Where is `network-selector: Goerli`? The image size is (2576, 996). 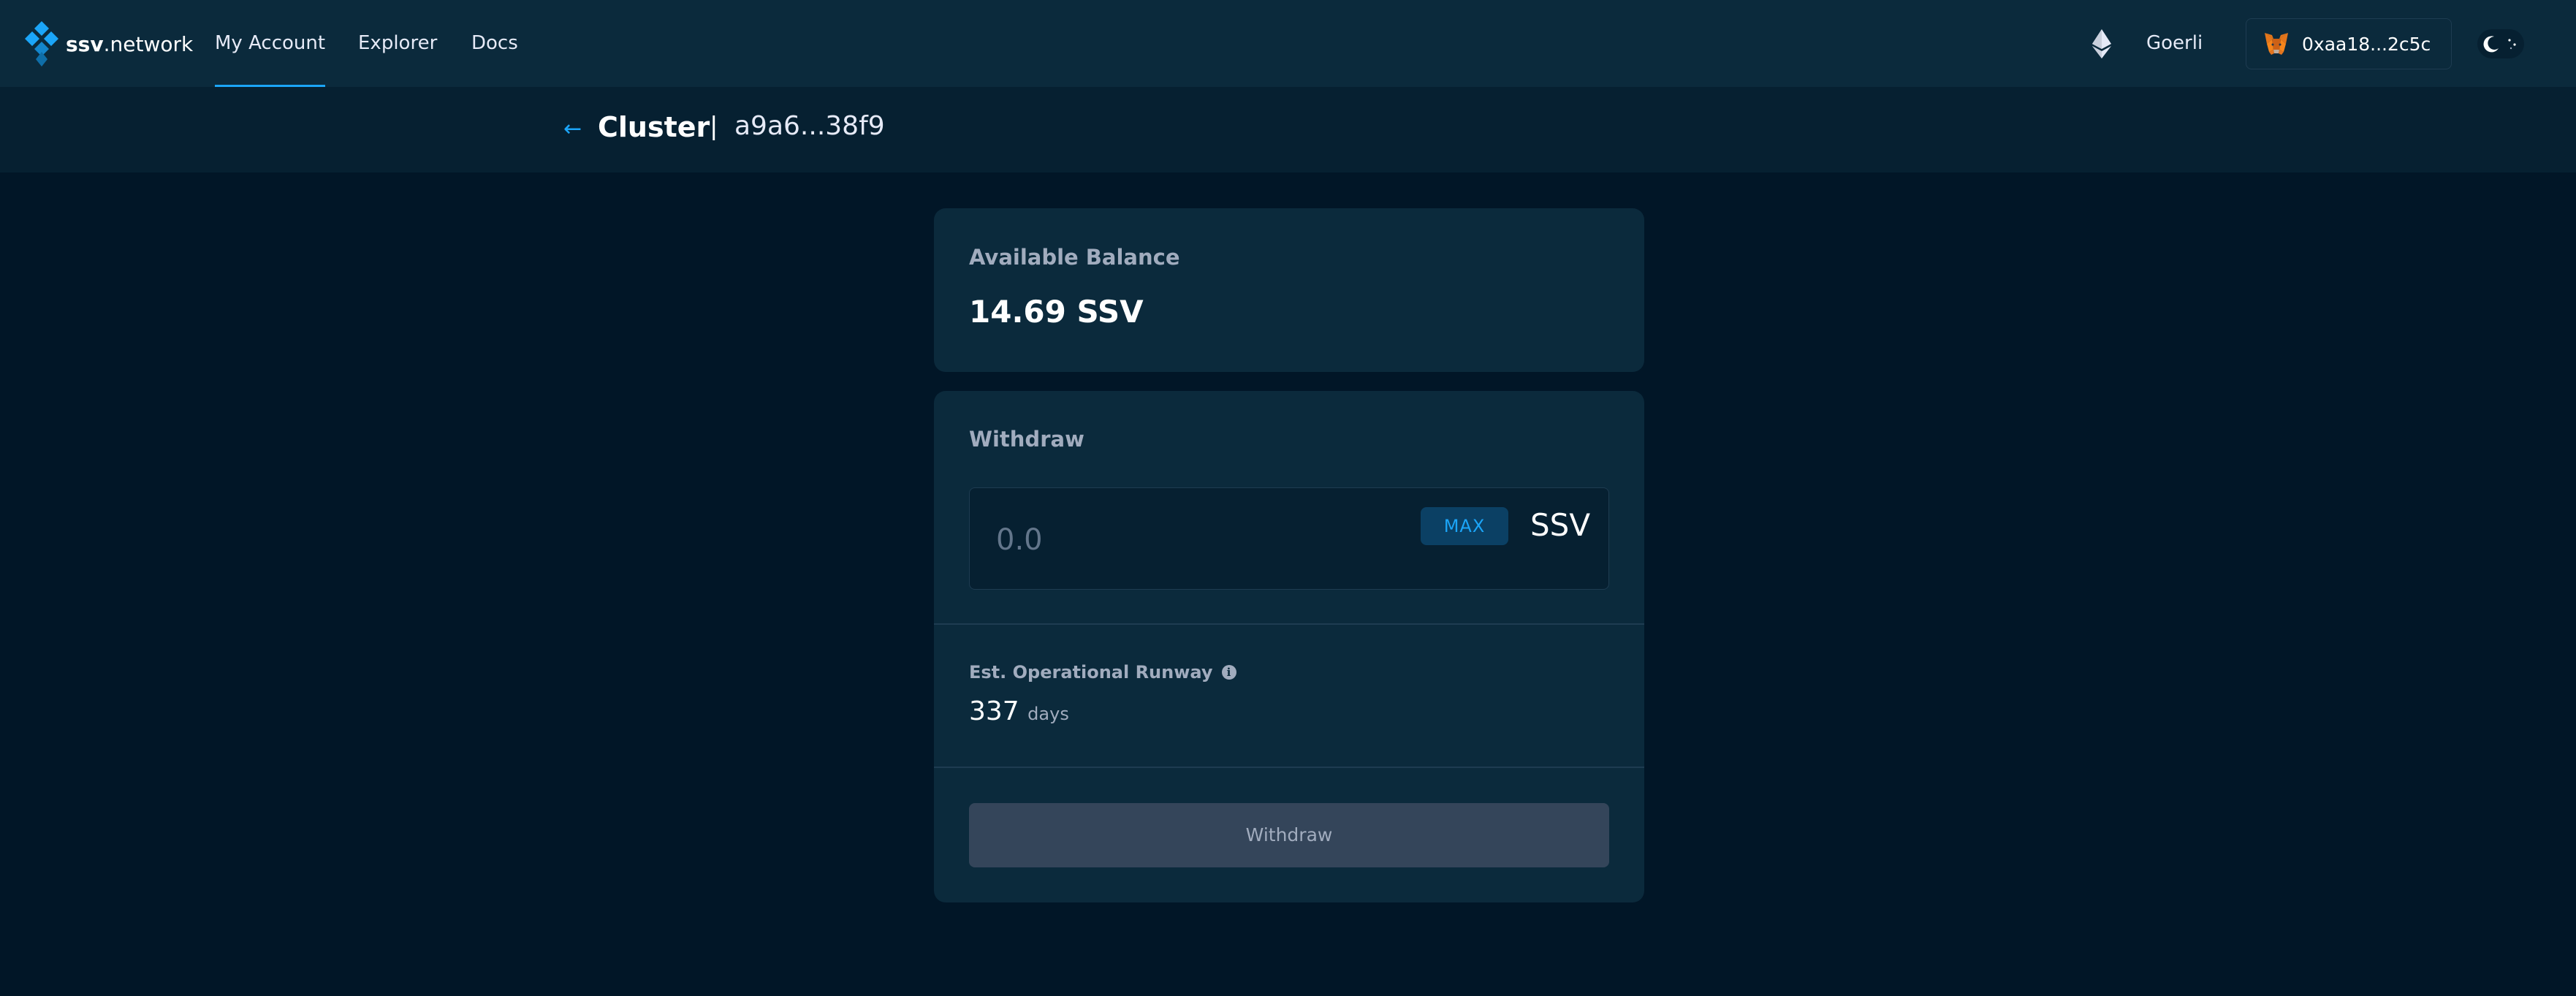 network-selector: Goerli is located at coordinates (2174, 43).